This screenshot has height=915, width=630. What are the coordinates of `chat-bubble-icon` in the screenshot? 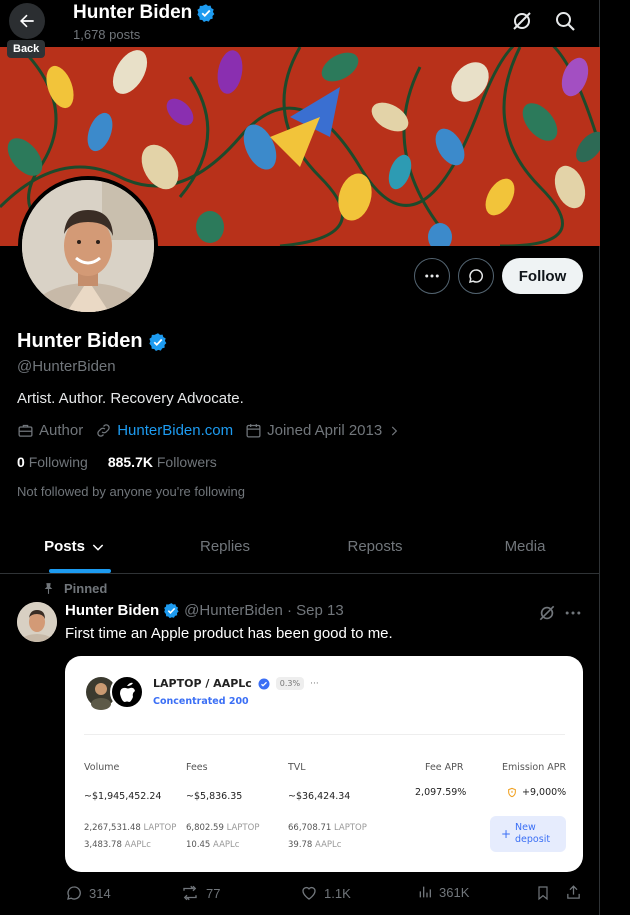 It's located at (475, 276).